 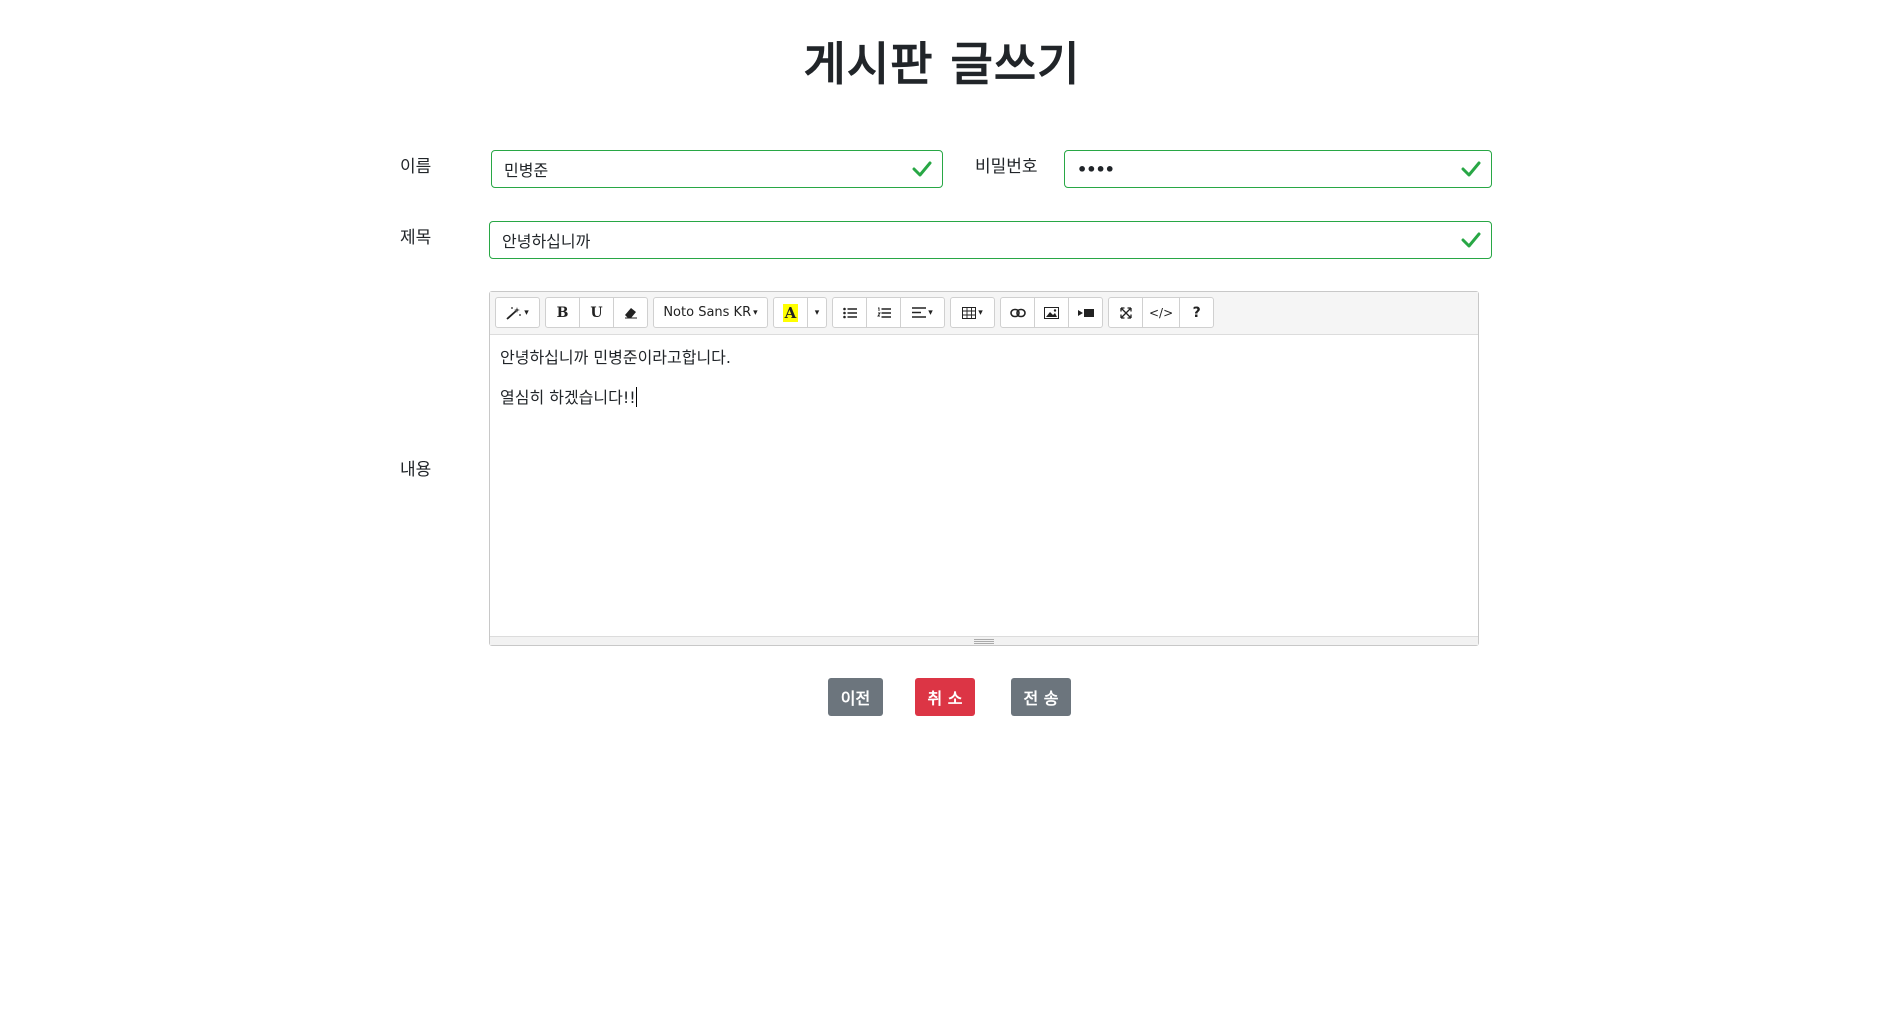 I want to click on password-value: ••••, so click(x=1096, y=169).